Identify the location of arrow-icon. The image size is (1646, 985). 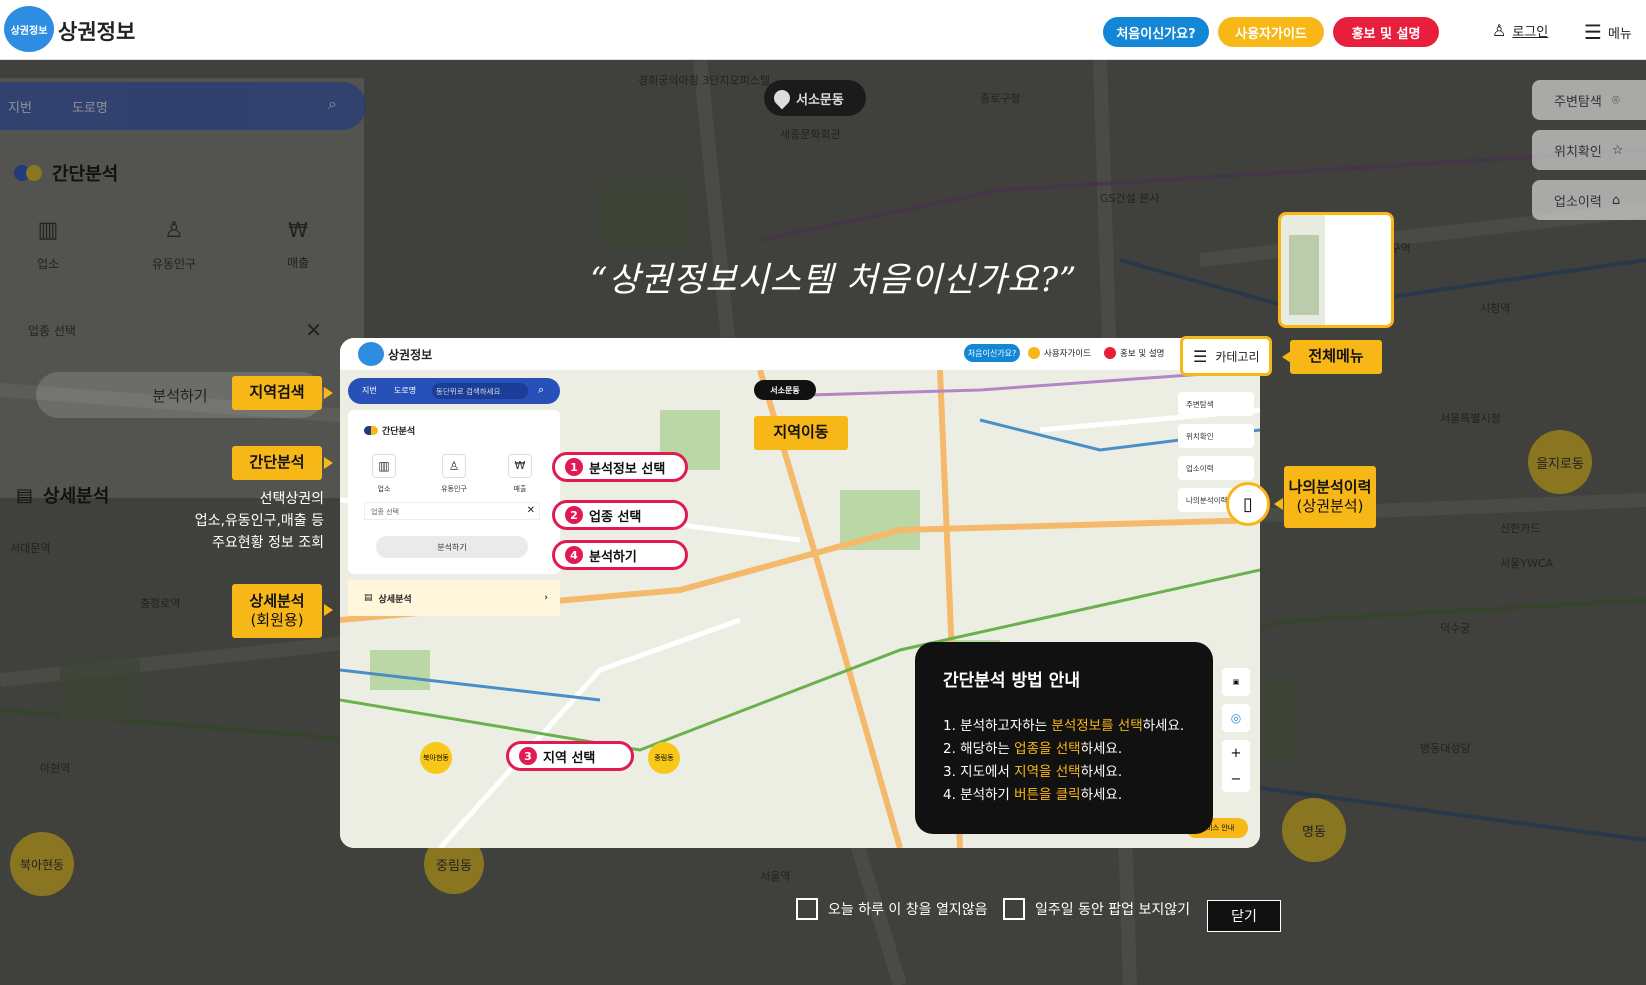
(328, 610).